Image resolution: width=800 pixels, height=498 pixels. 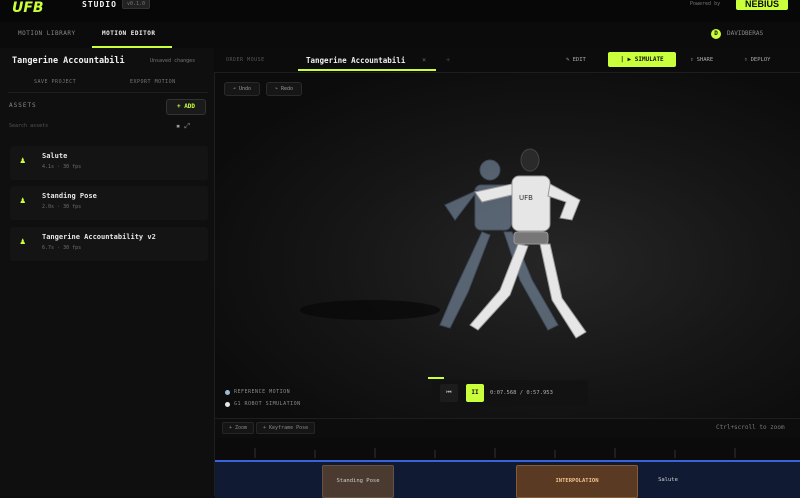 I want to click on asset-meta: 2.0s · 30 fps, so click(x=62, y=207).